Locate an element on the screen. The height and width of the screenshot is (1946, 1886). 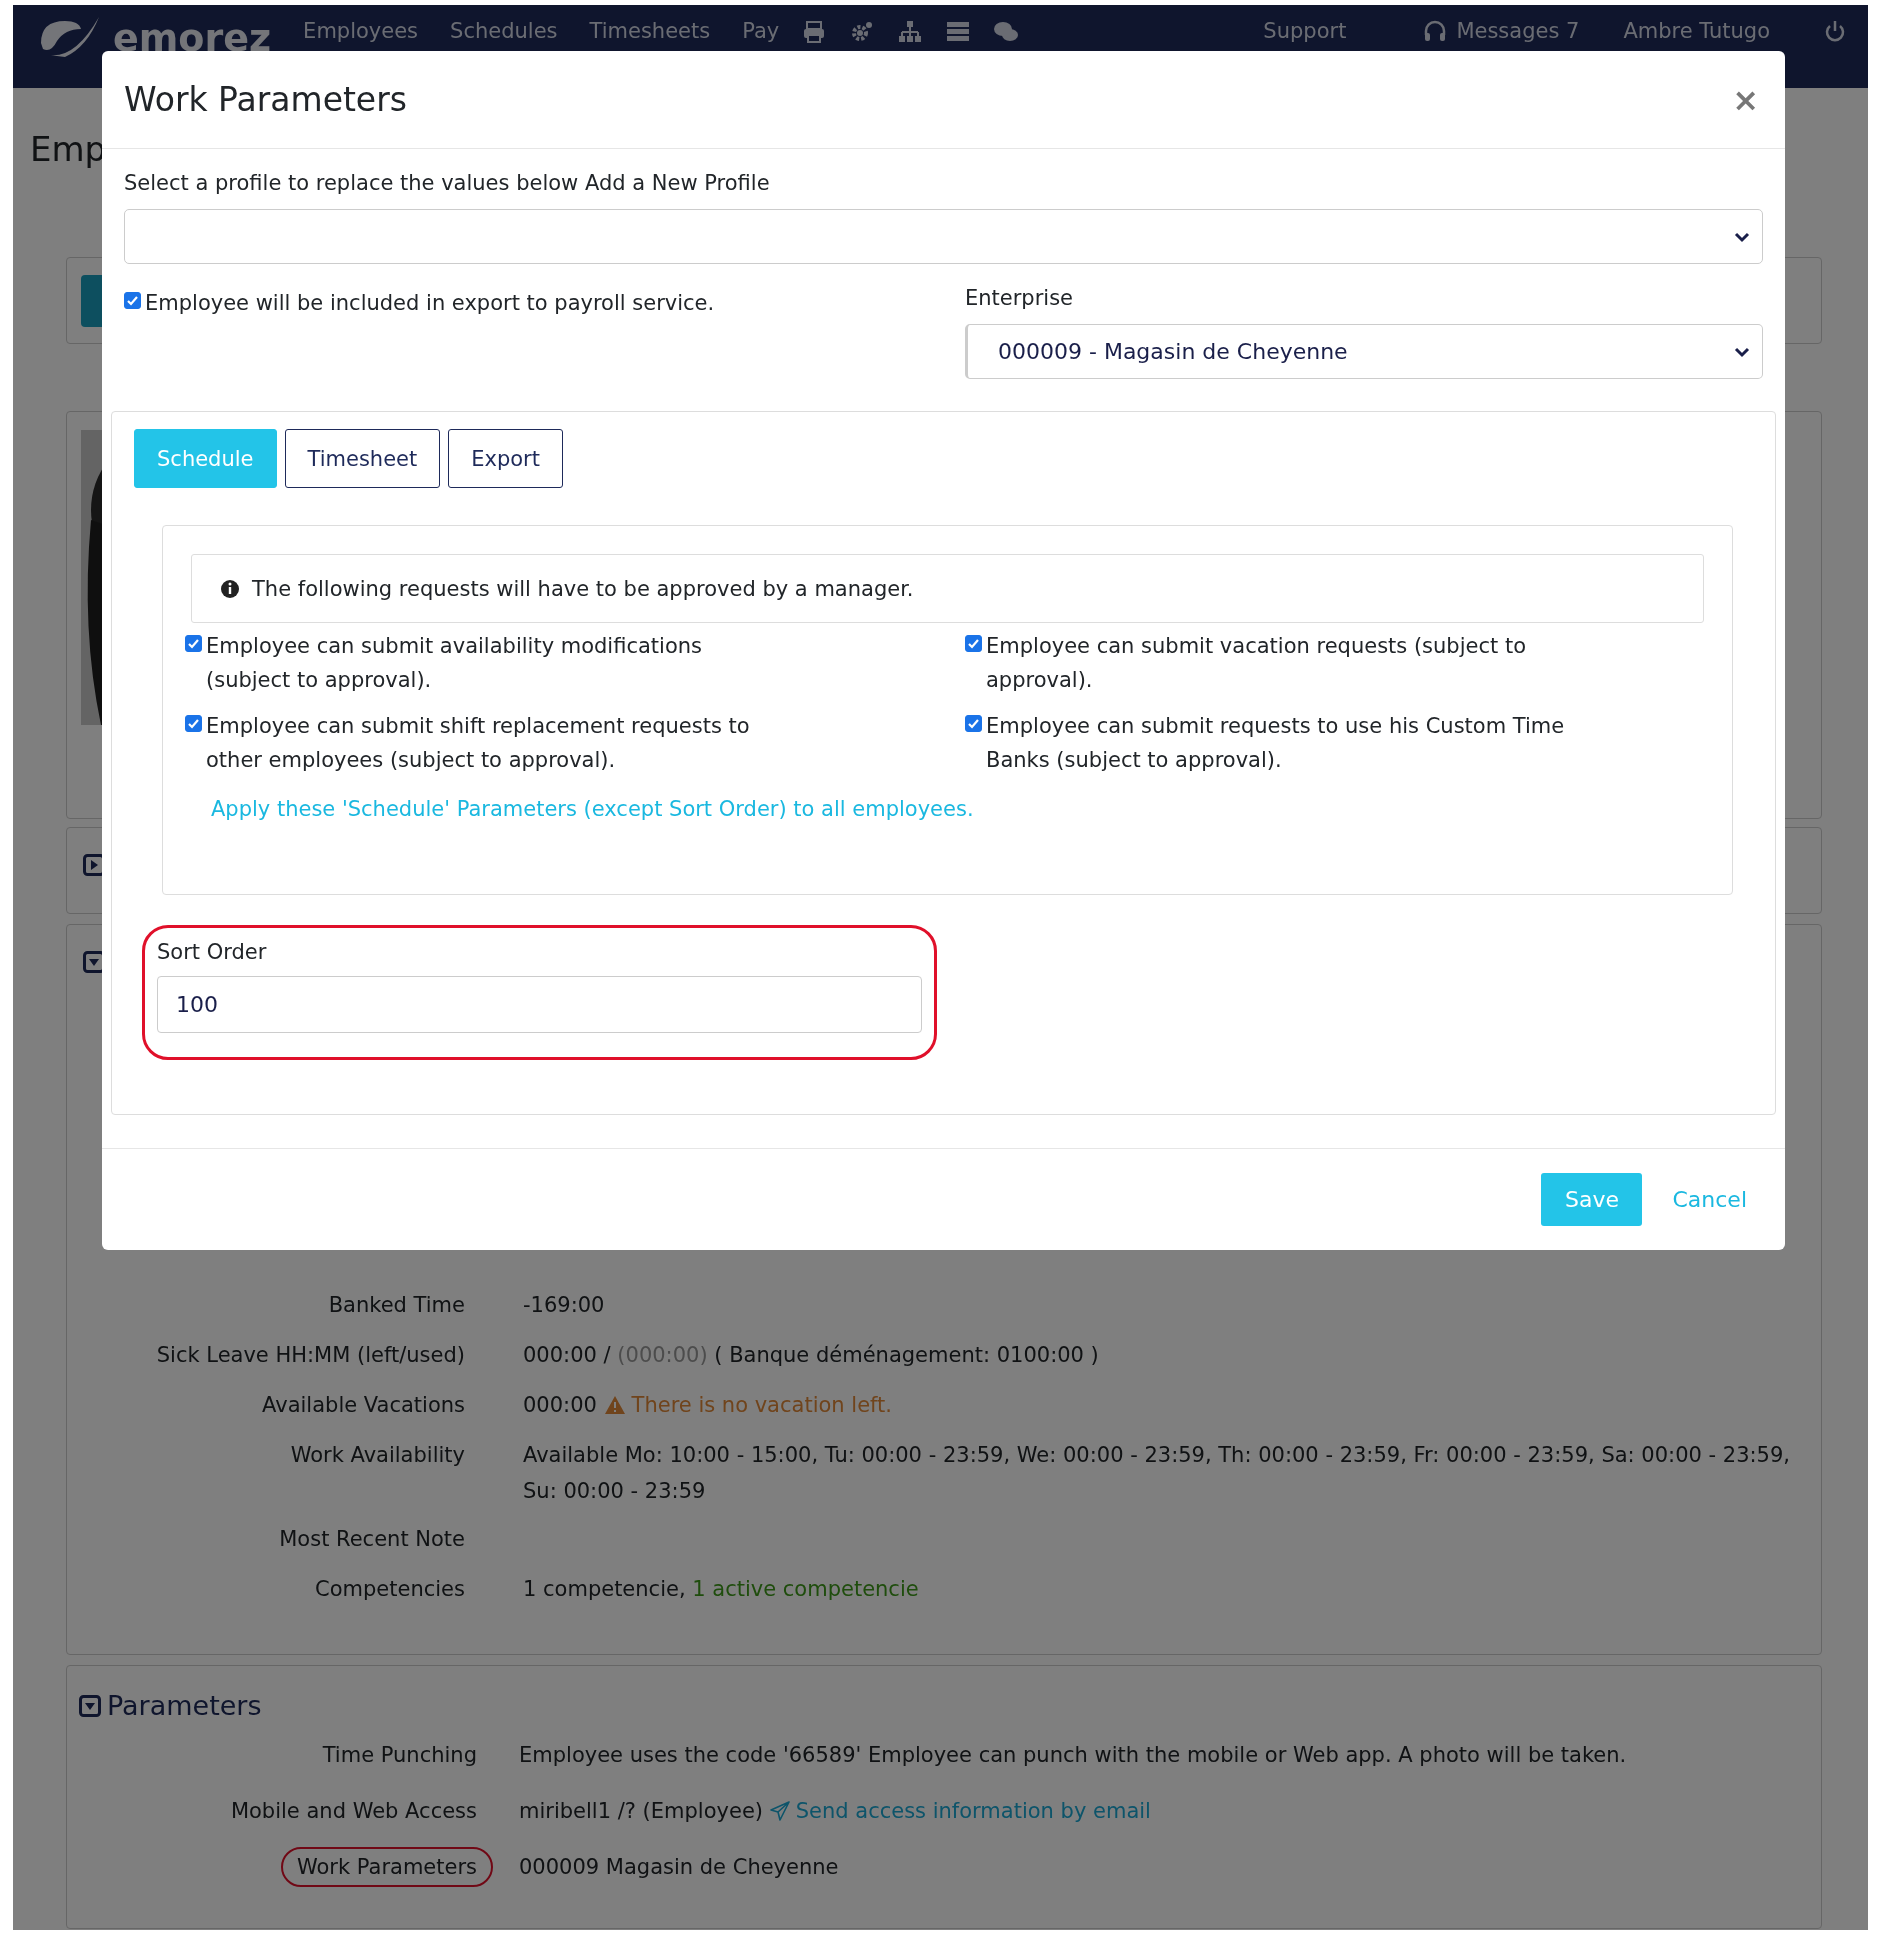
detail-label: Competencies is located at coordinates (390, 1589).